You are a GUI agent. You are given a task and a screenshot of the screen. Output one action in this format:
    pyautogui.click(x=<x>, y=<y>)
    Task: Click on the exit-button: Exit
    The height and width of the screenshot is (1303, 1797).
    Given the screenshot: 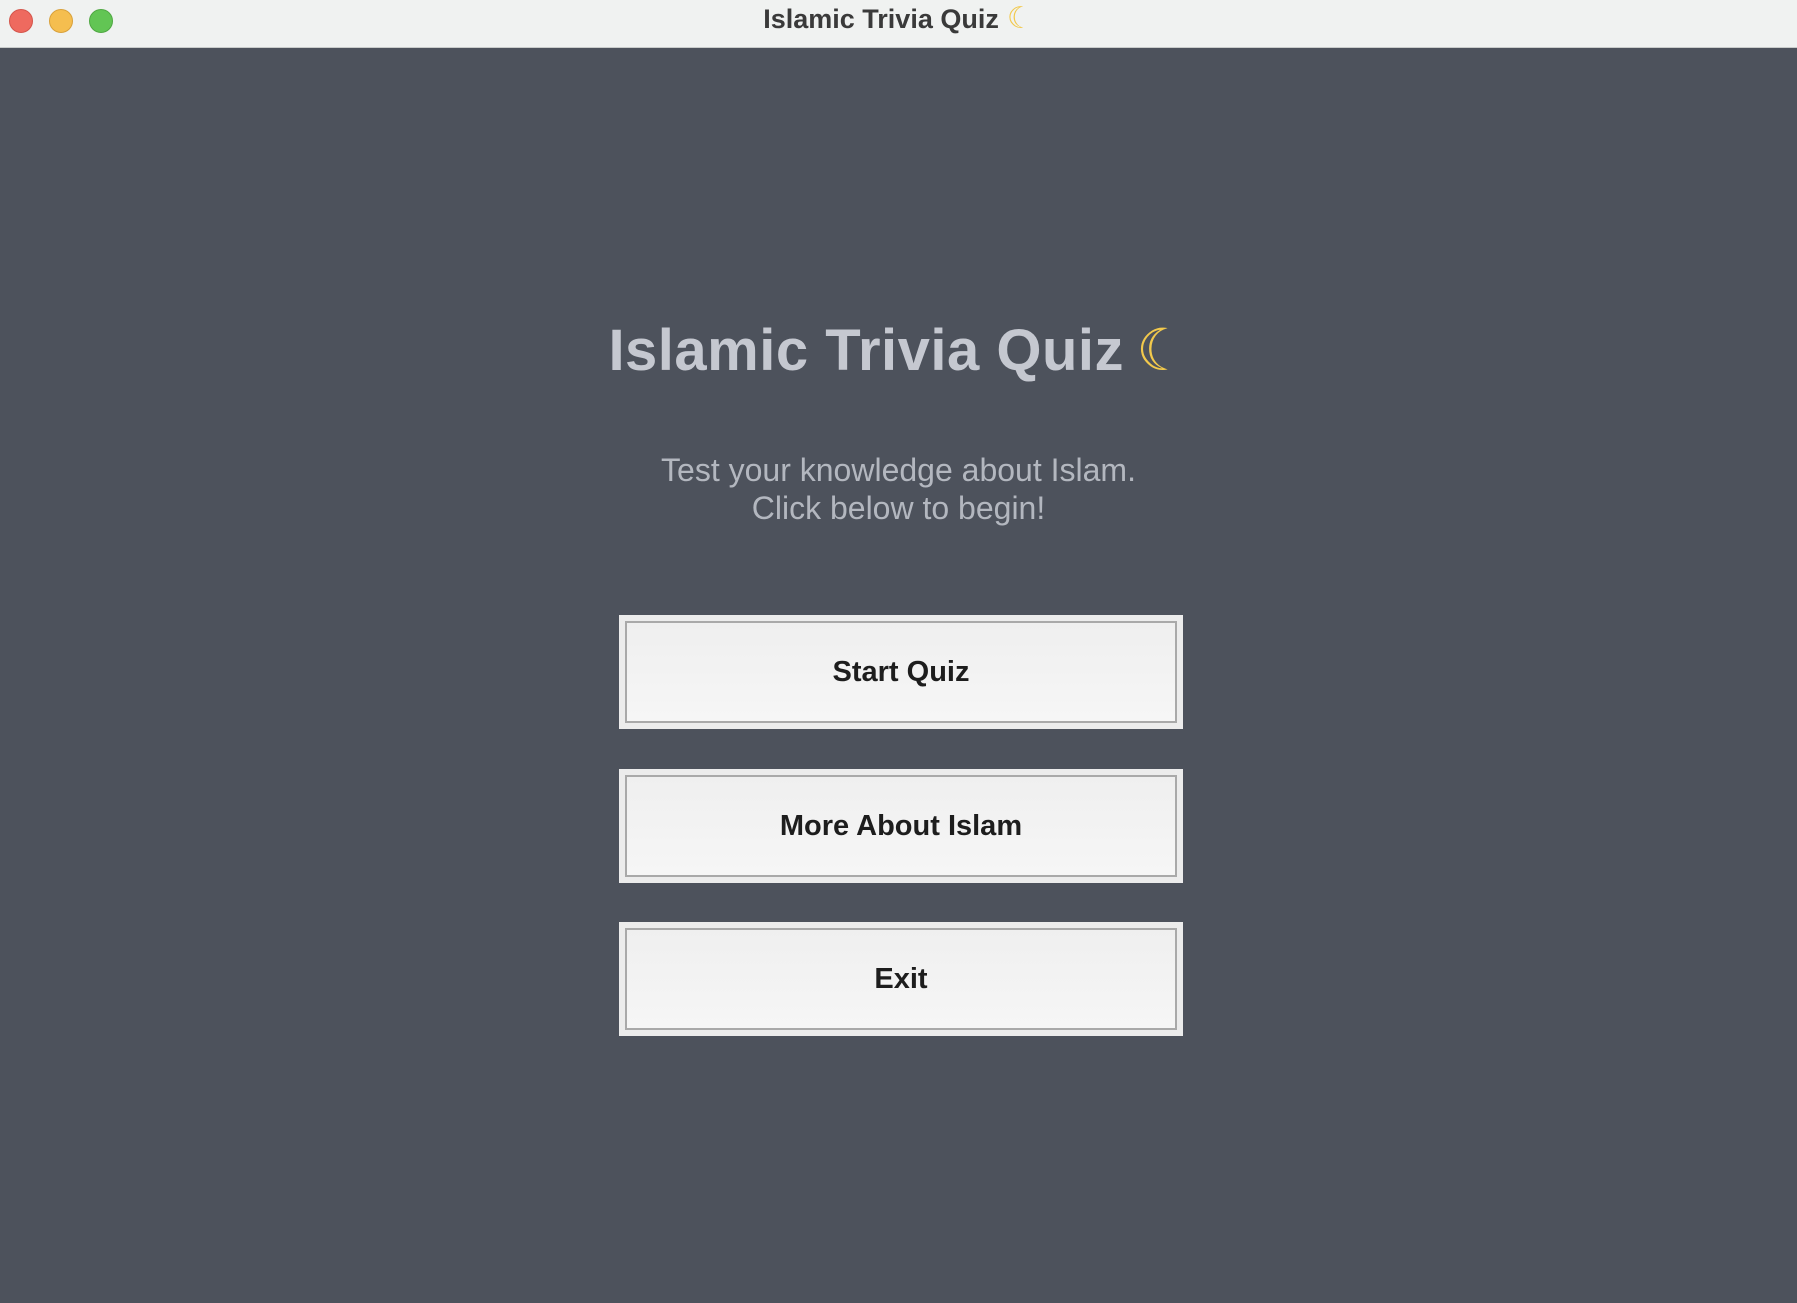 What is the action you would take?
    pyautogui.click(x=901, y=979)
    